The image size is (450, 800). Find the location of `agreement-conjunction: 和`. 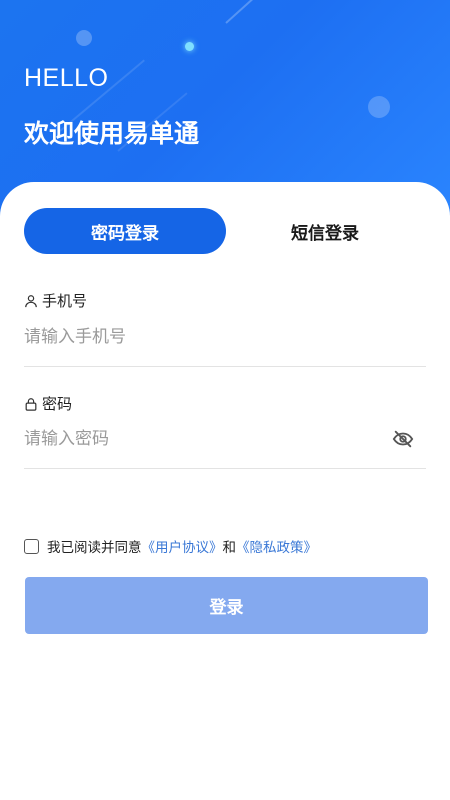

agreement-conjunction: 和 is located at coordinates (229, 548).